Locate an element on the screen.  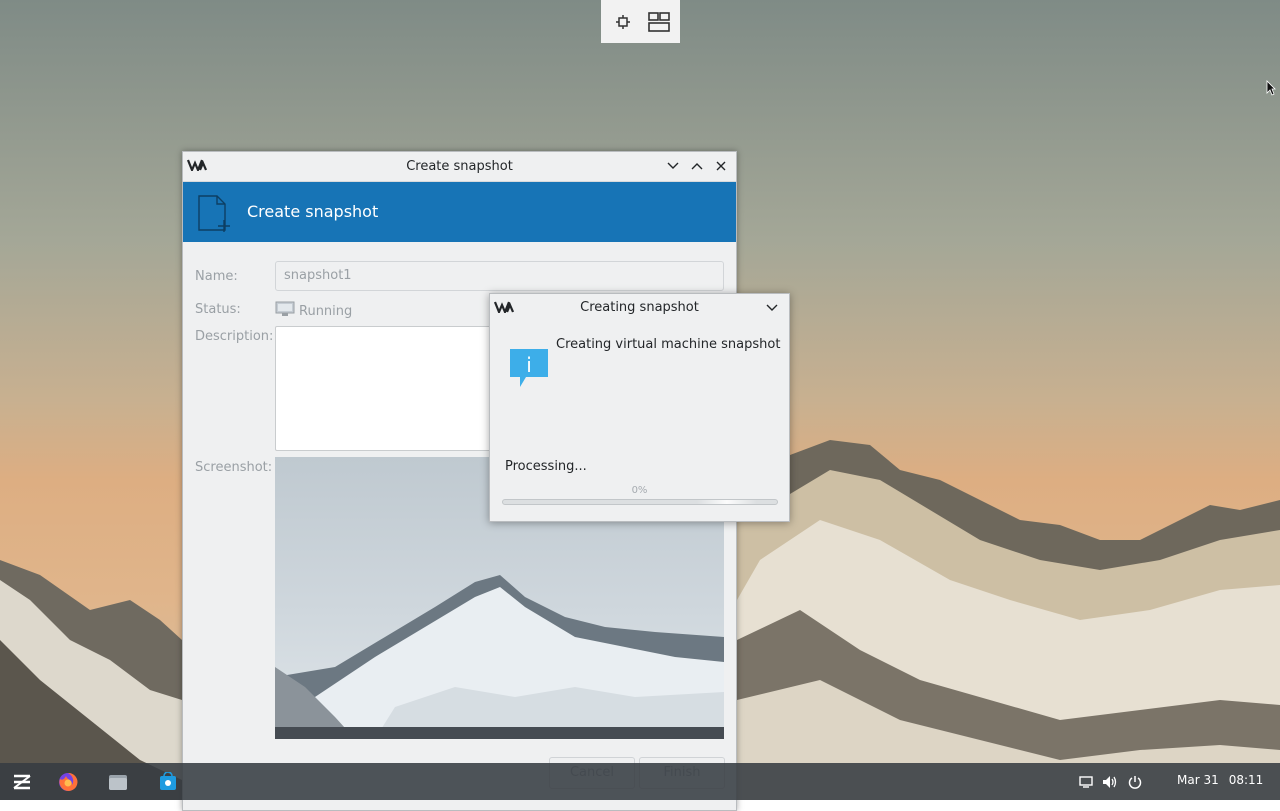
progress-message: Creating virtual machine snapshot is located at coordinates (668, 344).